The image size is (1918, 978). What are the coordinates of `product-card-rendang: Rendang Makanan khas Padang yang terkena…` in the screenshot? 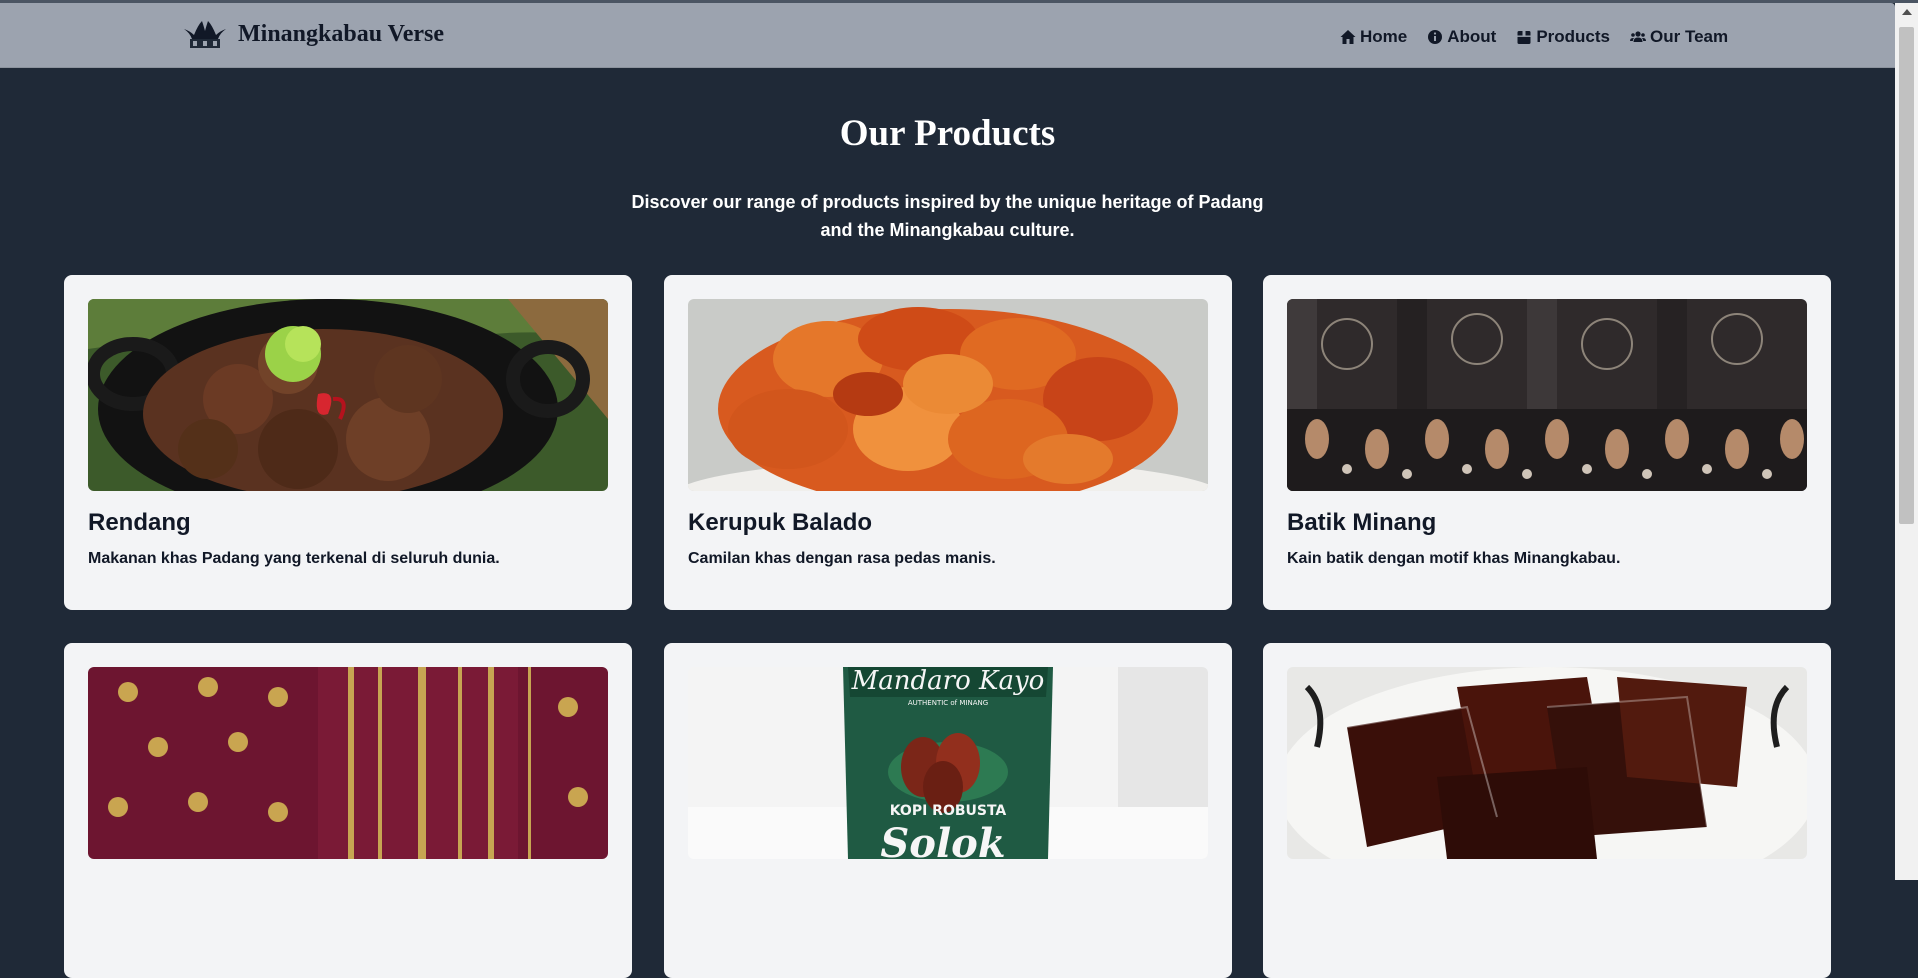 It's located at (348, 442).